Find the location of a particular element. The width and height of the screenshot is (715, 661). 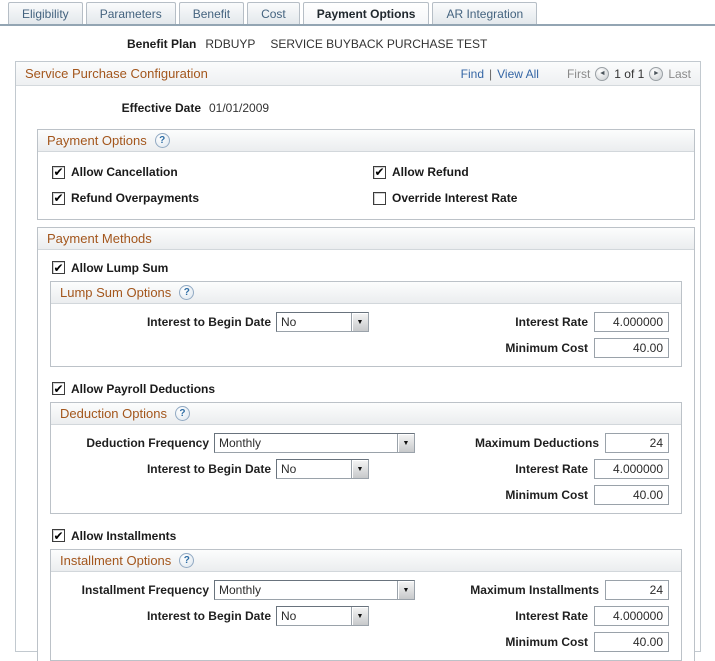

refund-overpayments-label: Refund Overpayments is located at coordinates (135, 198).